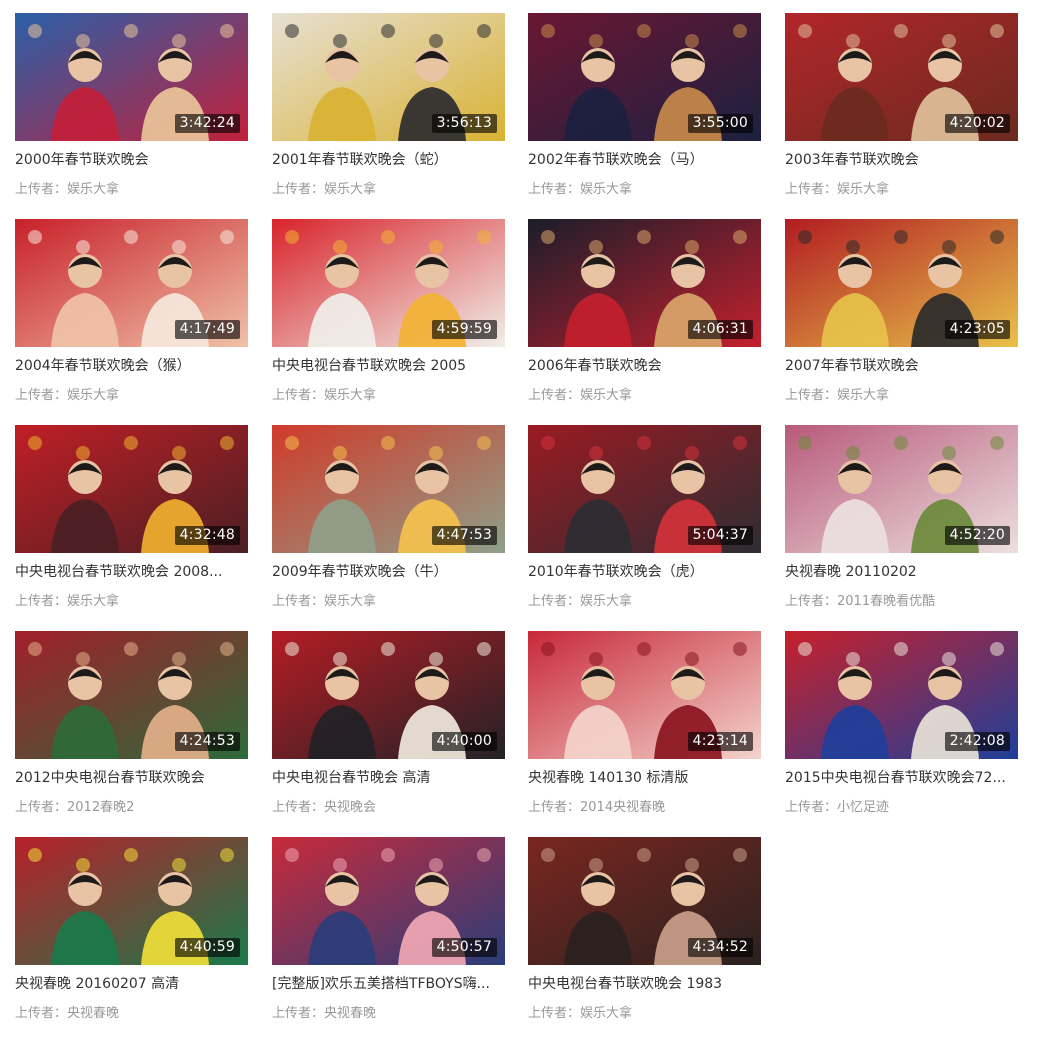  Describe the element at coordinates (131, 984) in the screenshot. I see `video-title: 央视春晚 20160207 高清` at that location.